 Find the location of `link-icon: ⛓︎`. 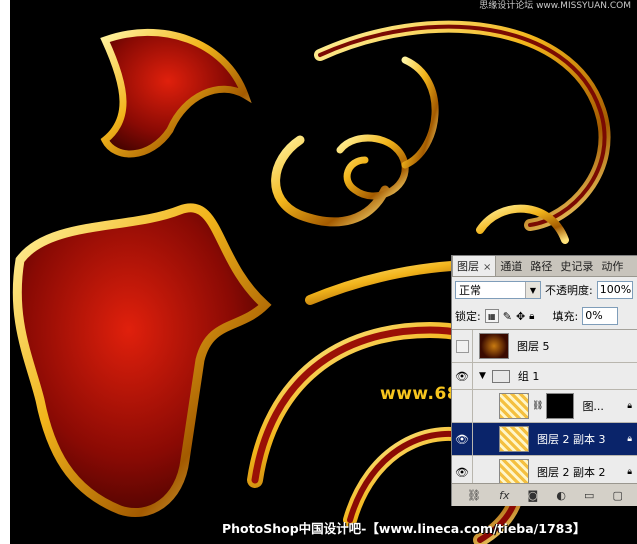

link-icon: ⛓︎ is located at coordinates (474, 495).